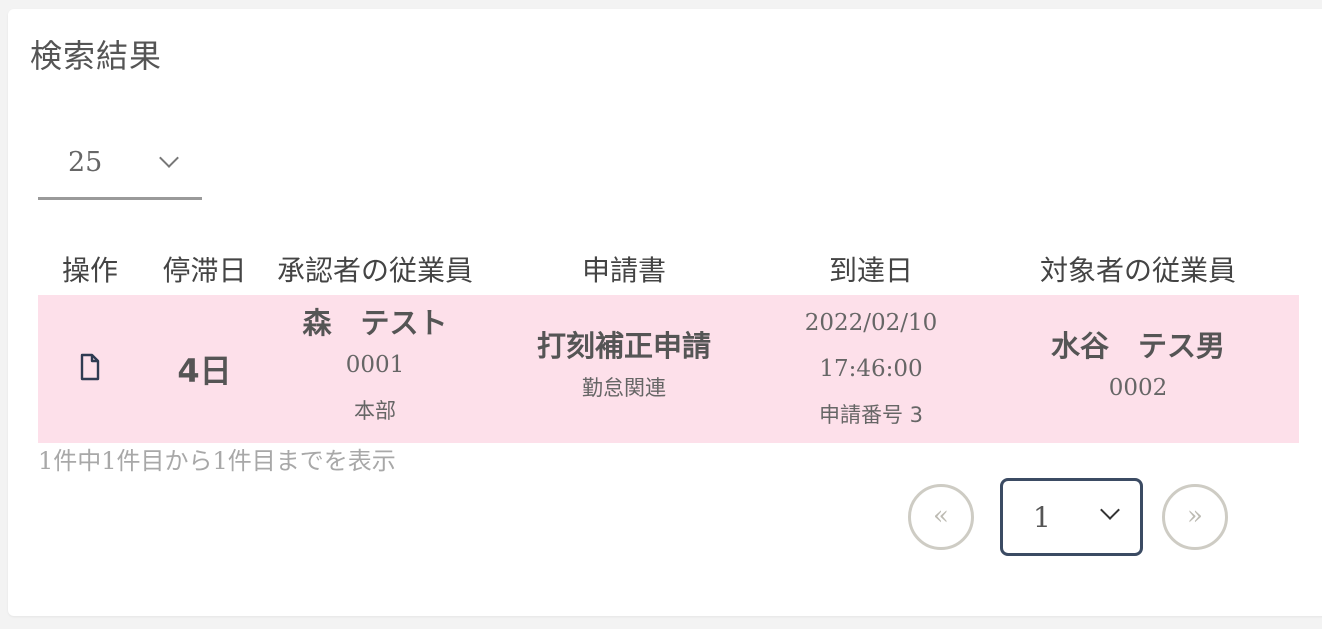  What do you see at coordinates (1137, 270) in the screenshot?
I see `column-header-target-employee: 対象者の従業員` at bounding box center [1137, 270].